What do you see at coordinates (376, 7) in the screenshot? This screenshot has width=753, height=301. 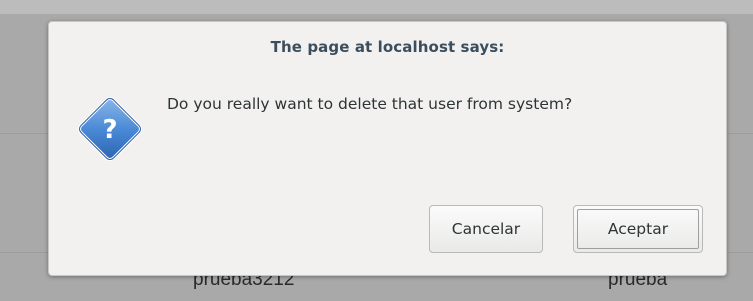 I see `background-page-header` at bounding box center [376, 7].